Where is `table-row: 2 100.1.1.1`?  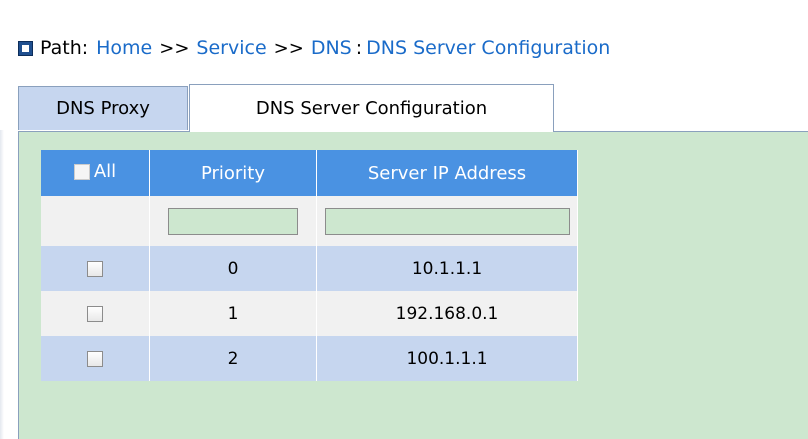 table-row: 2 100.1.1.1 is located at coordinates (309, 358).